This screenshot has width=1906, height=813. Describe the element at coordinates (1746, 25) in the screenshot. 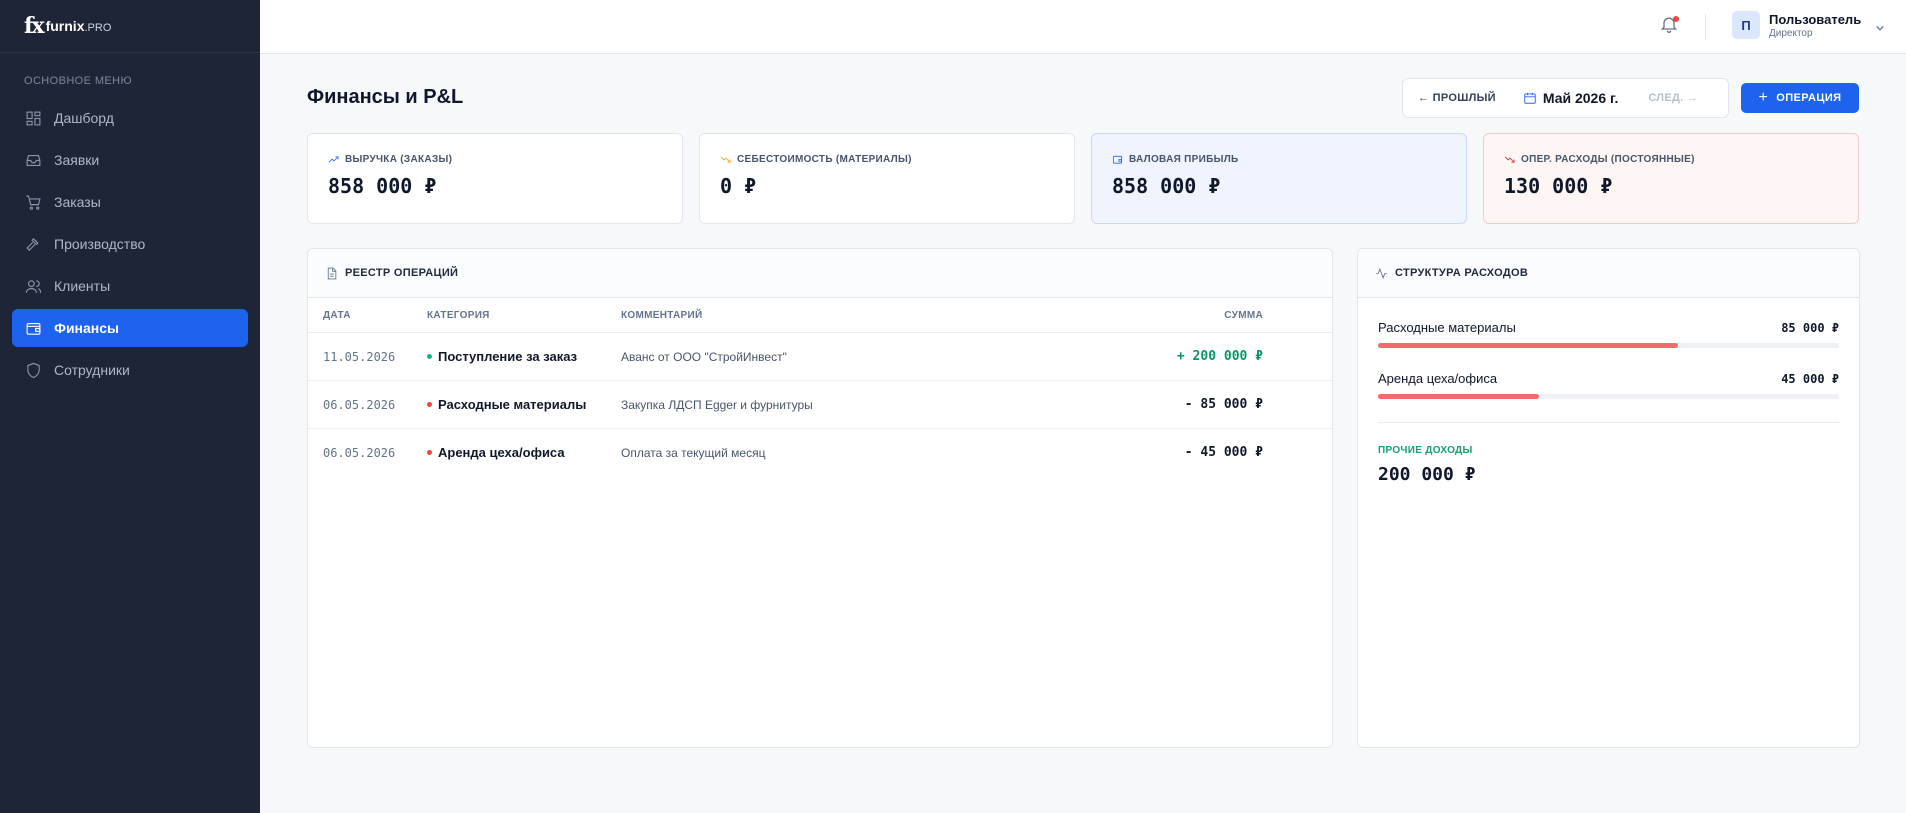

I see `avatar: П` at that location.